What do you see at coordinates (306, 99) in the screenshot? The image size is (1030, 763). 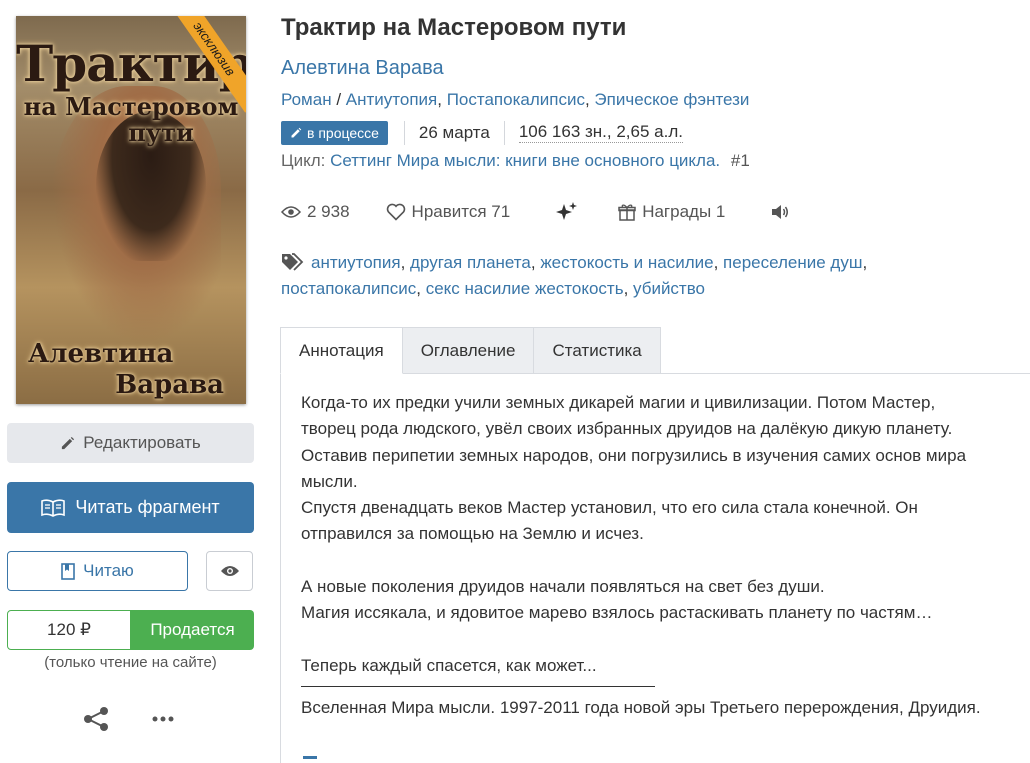 I see `genre-link: Роман` at bounding box center [306, 99].